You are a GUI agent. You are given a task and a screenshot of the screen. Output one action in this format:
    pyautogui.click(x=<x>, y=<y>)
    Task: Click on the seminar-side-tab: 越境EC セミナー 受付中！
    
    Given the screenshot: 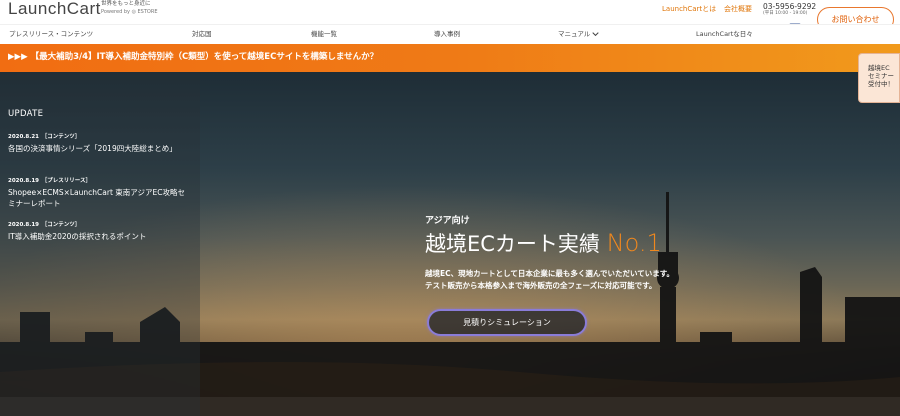 What is the action you would take?
    pyautogui.click(x=879, y=78)
    